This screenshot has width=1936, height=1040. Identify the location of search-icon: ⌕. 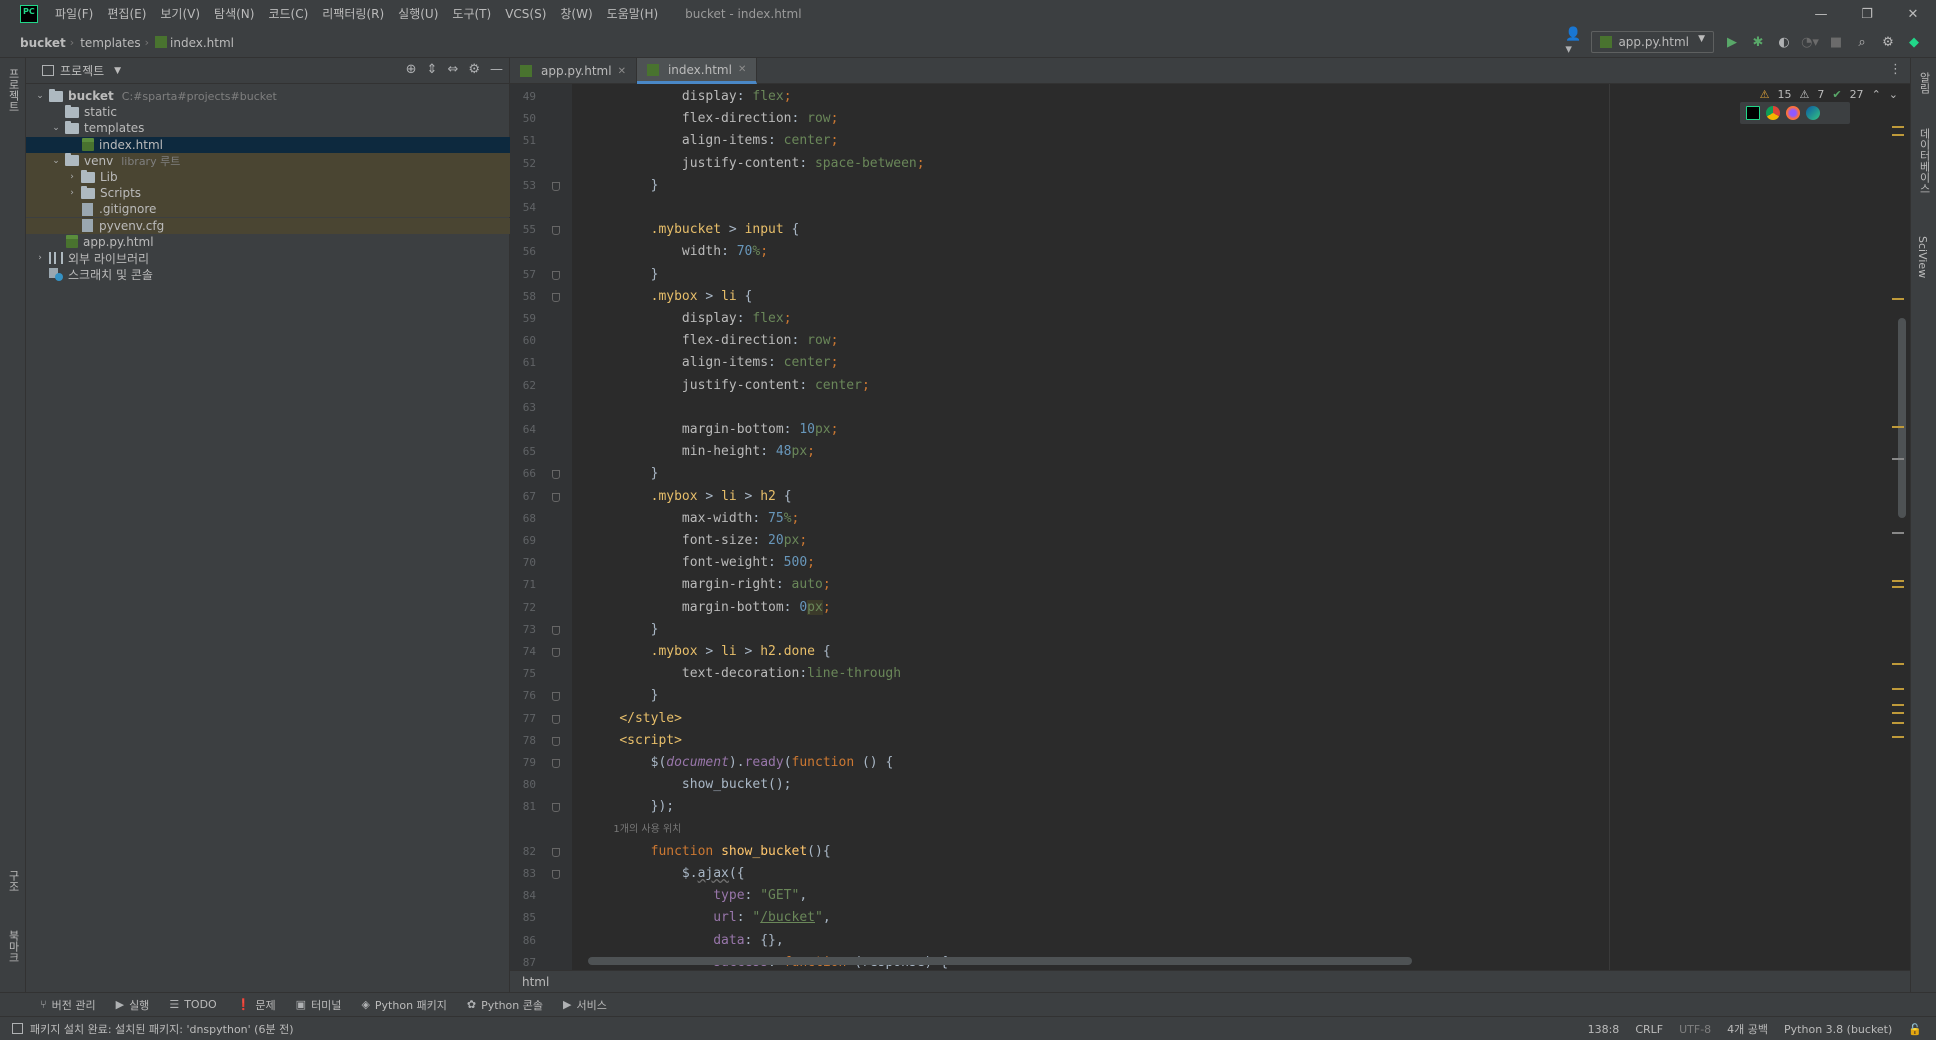
(1862, 42).